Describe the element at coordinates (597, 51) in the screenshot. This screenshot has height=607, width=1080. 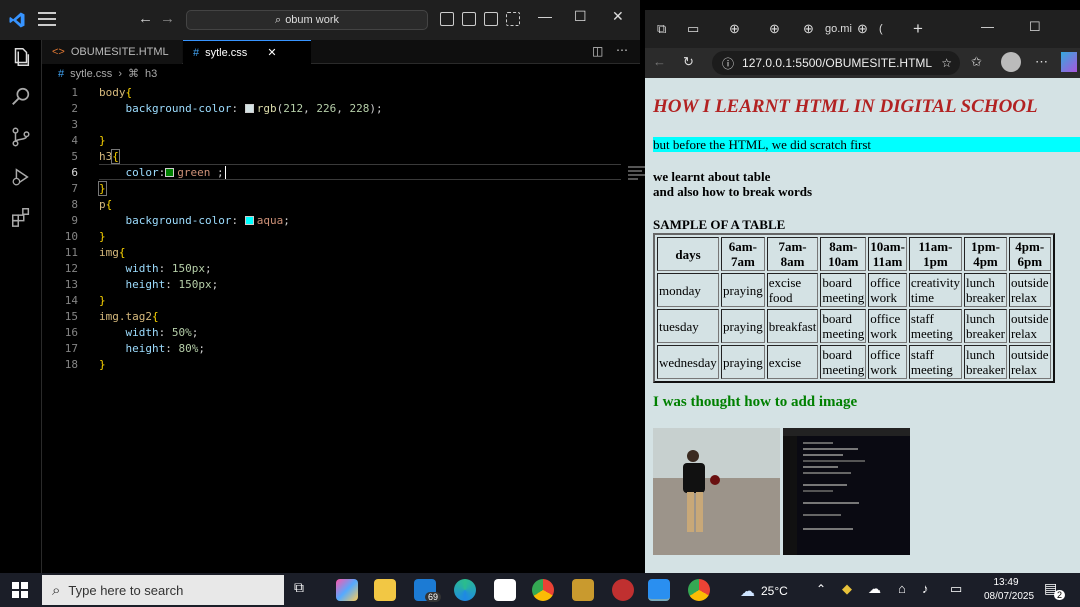
I see `split-editor-icon: ◫` at that location.